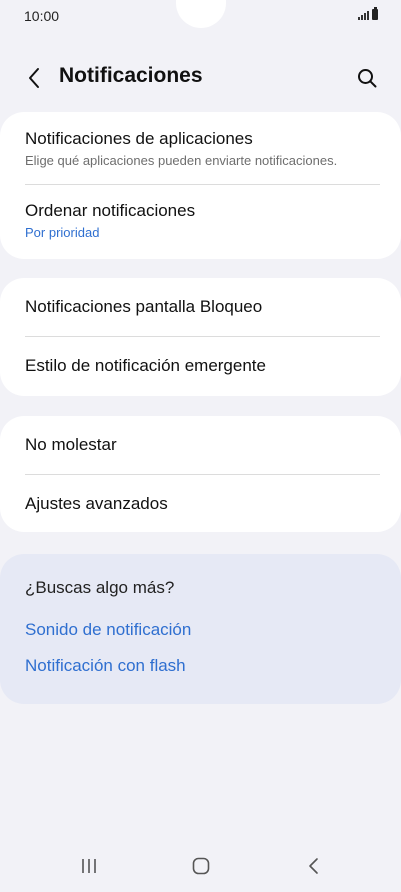 The height and width of the screenshot is (892, 401). What do you see at coordinates (375, 13) in the screenshot?
I see `battery-icon` at bounding box center [375, 13].